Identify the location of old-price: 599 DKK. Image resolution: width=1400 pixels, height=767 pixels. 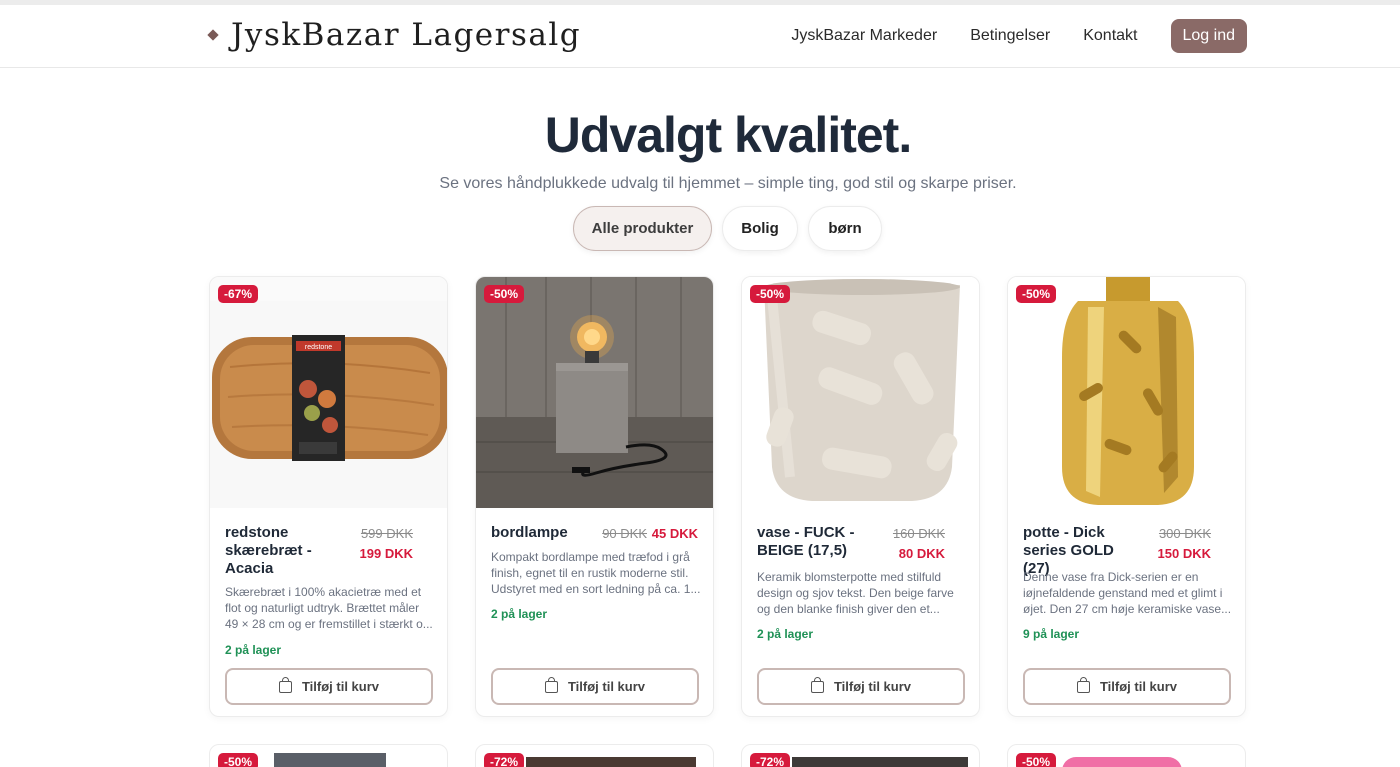
(386, 533).